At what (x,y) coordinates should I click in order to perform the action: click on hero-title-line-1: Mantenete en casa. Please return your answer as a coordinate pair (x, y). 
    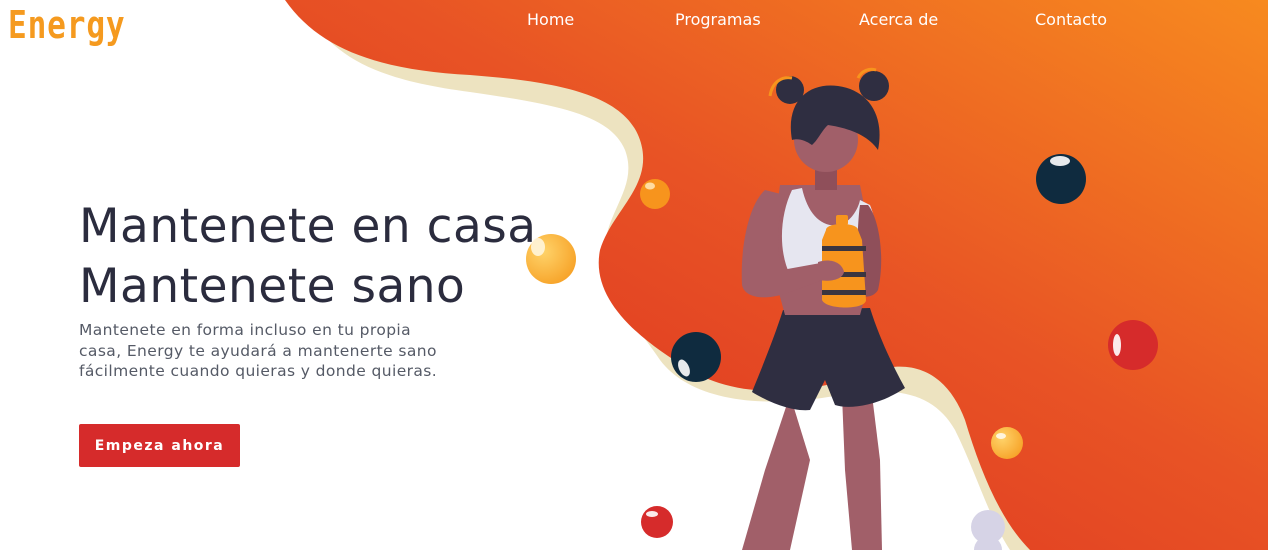
    Looking at the image, I should click on (308, 226).